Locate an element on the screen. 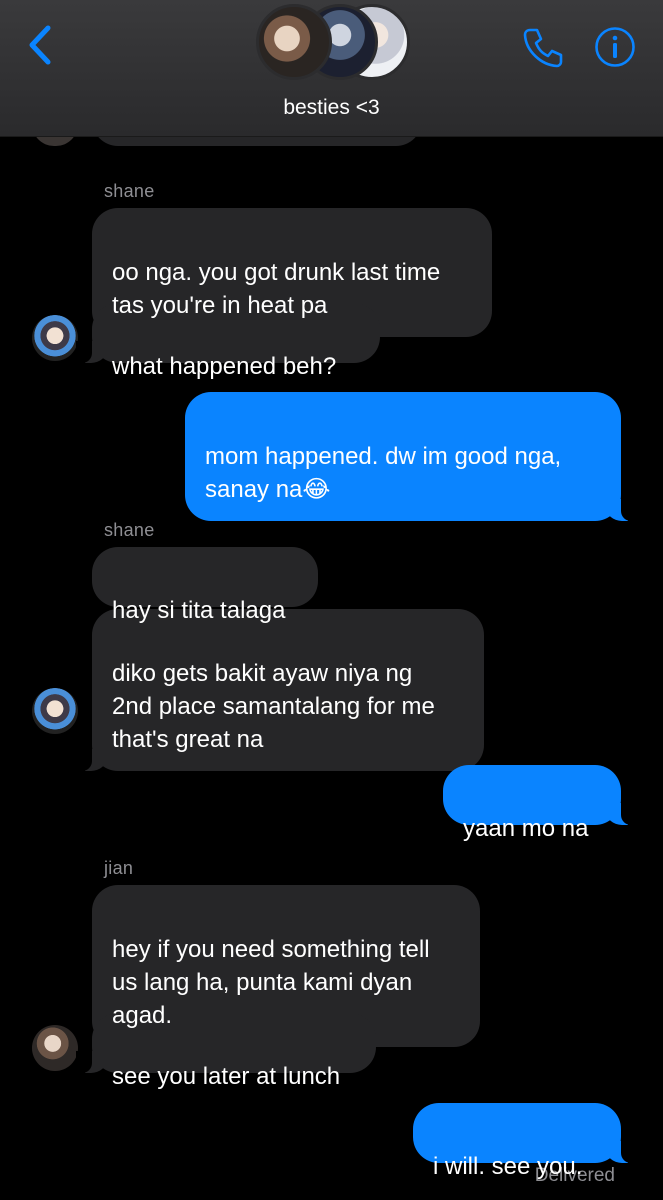  sender-name: jian is located at coordinates (119, 868).